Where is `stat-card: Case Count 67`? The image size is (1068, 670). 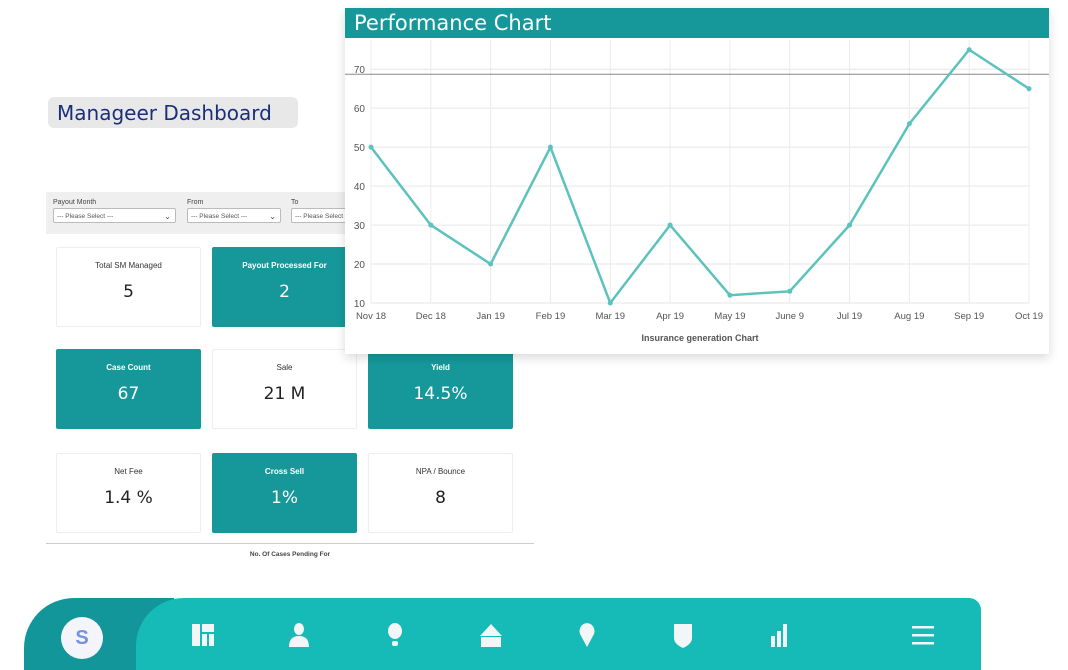 stat-card: Case Count 67 is located at coordinates (128, 389).